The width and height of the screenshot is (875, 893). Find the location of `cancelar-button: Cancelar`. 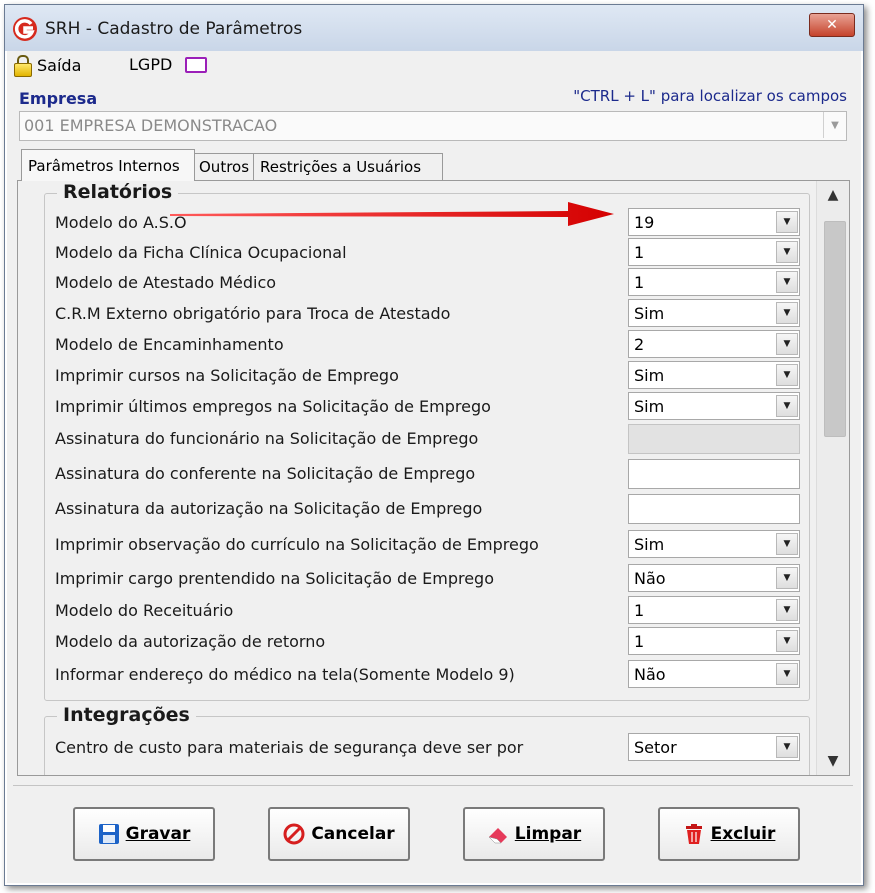

cancelar-button: Cancelar is located at coordinates (339, 834).